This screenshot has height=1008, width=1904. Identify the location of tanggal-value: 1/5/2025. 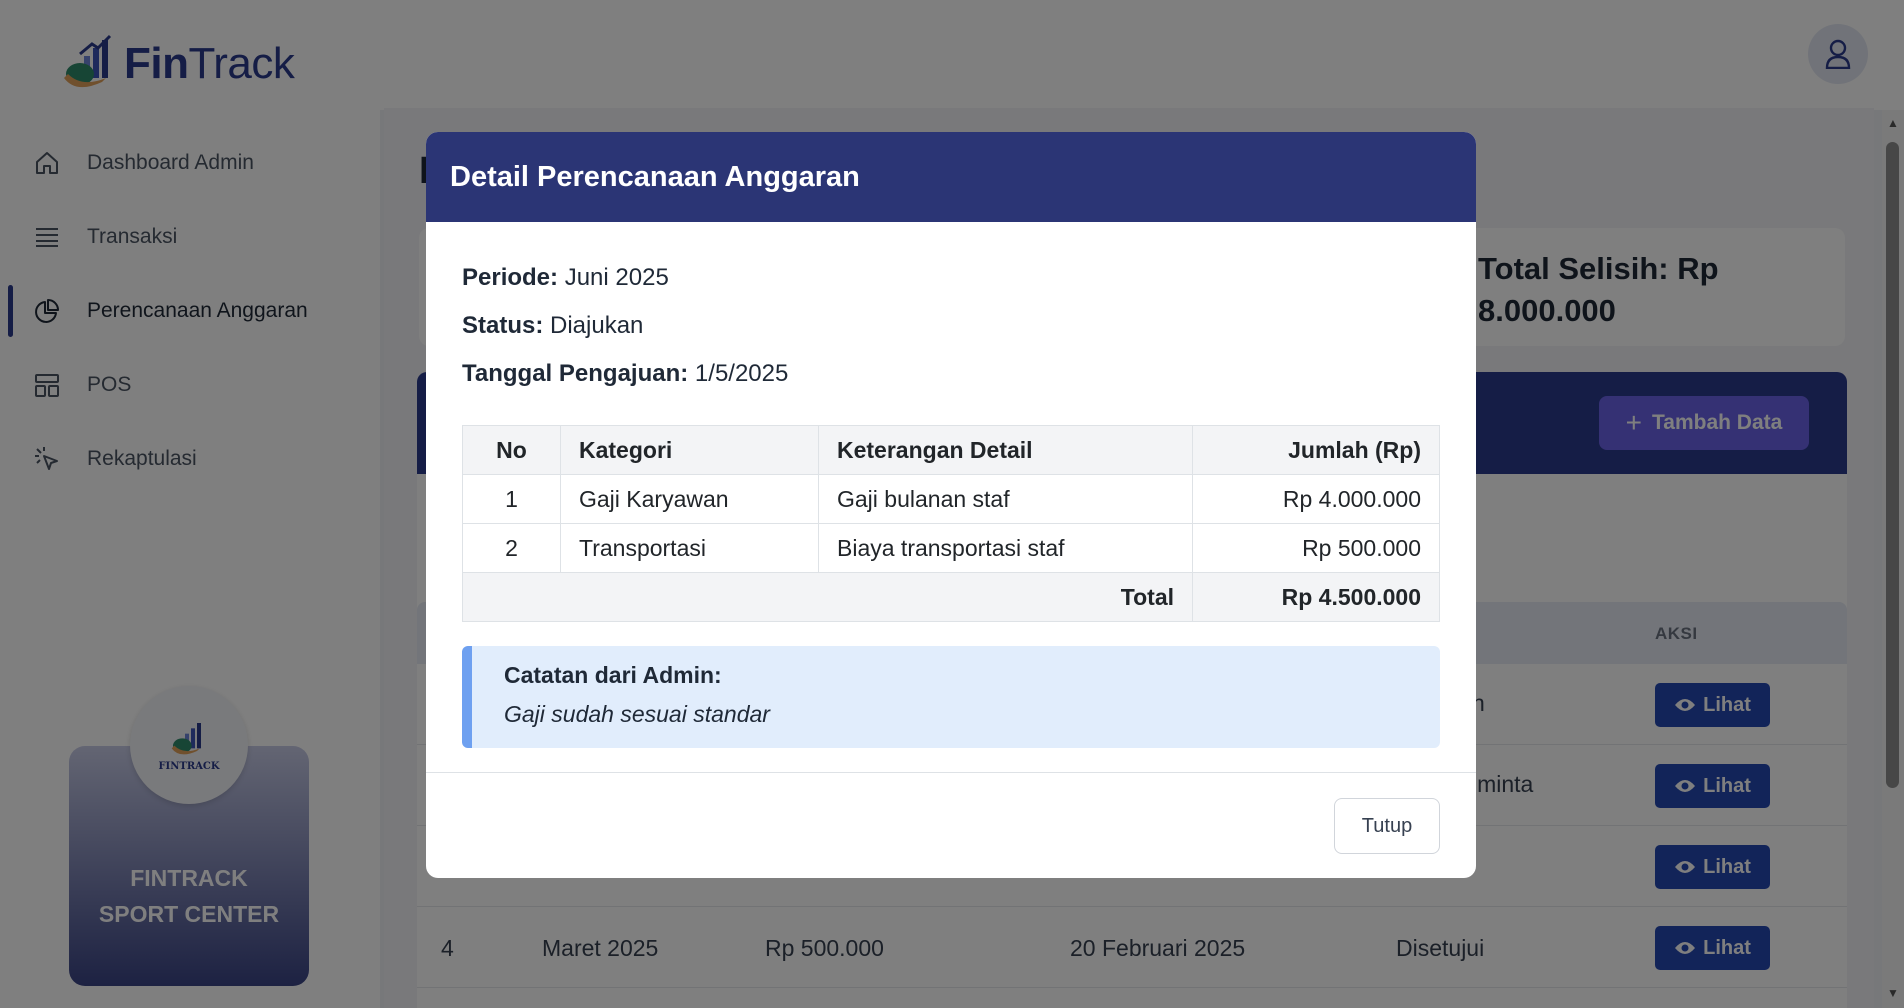
(741, 373).